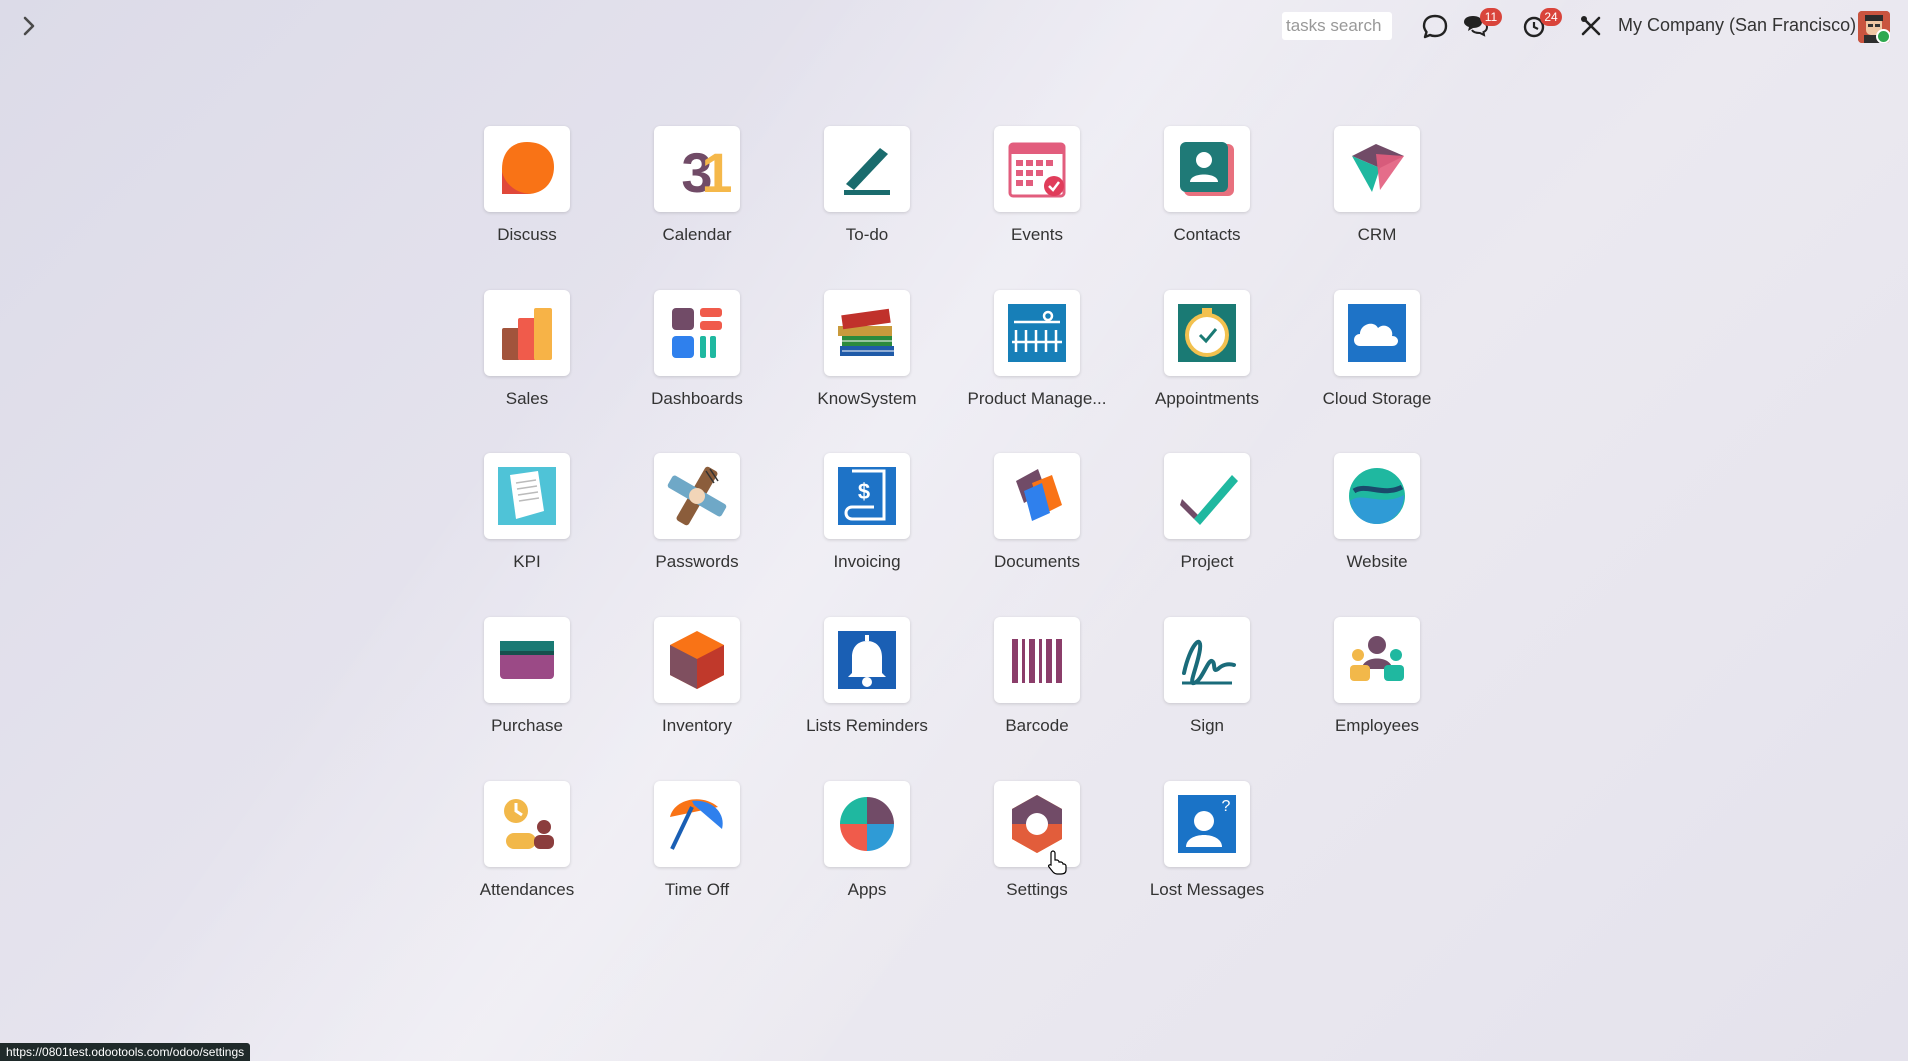 The height and width of the screenshot is (1061, 1908). I want to click on app-todo: To-do, so click(867, 196).